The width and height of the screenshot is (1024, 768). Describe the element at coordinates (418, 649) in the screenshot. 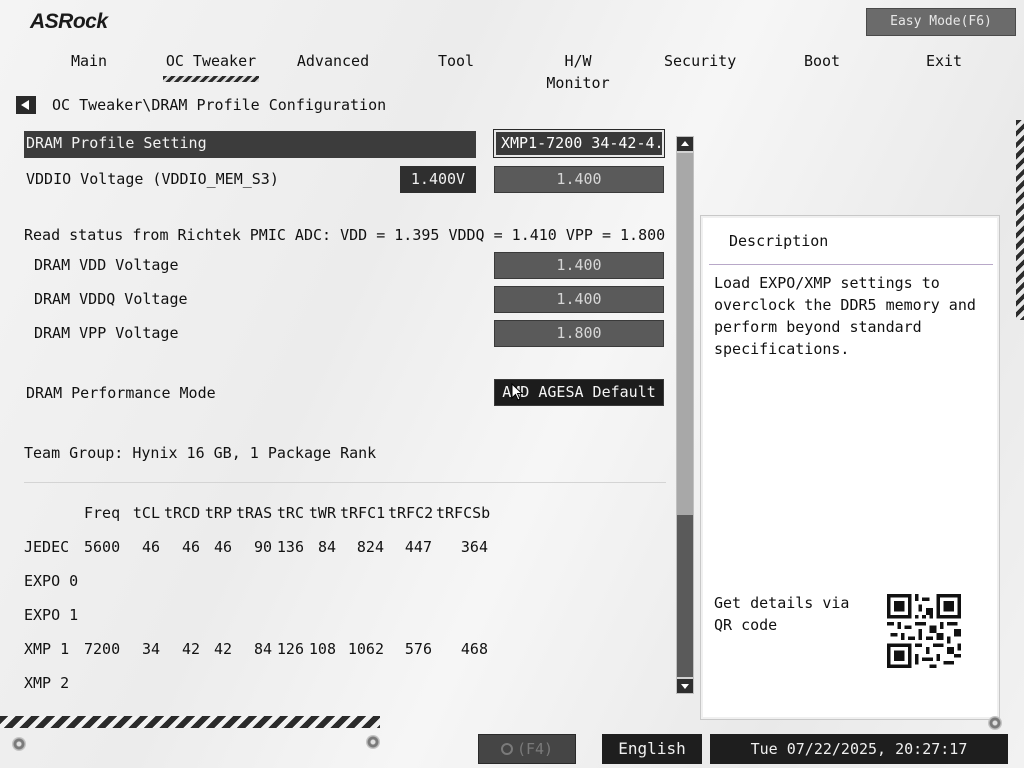

I see `cell: 576` at that location.